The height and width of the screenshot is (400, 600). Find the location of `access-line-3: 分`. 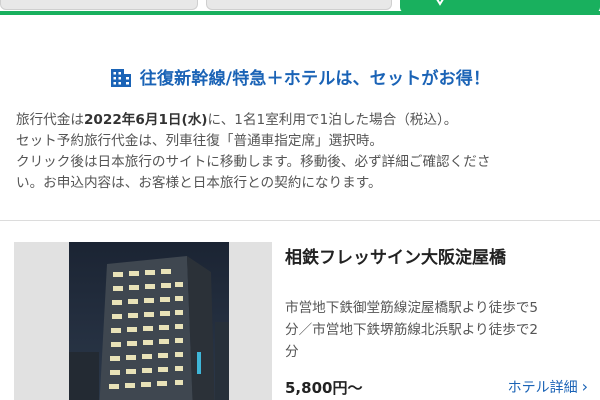

access-line-3: 分 is located at coordinates (292, 352).